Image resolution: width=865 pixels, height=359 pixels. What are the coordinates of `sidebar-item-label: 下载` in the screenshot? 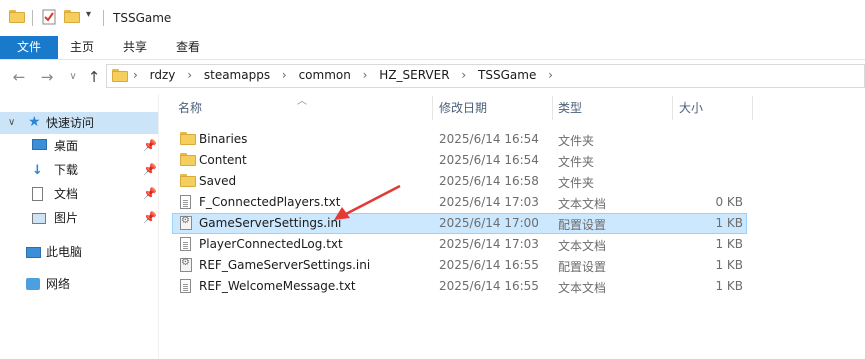 It's located at (66, 170).